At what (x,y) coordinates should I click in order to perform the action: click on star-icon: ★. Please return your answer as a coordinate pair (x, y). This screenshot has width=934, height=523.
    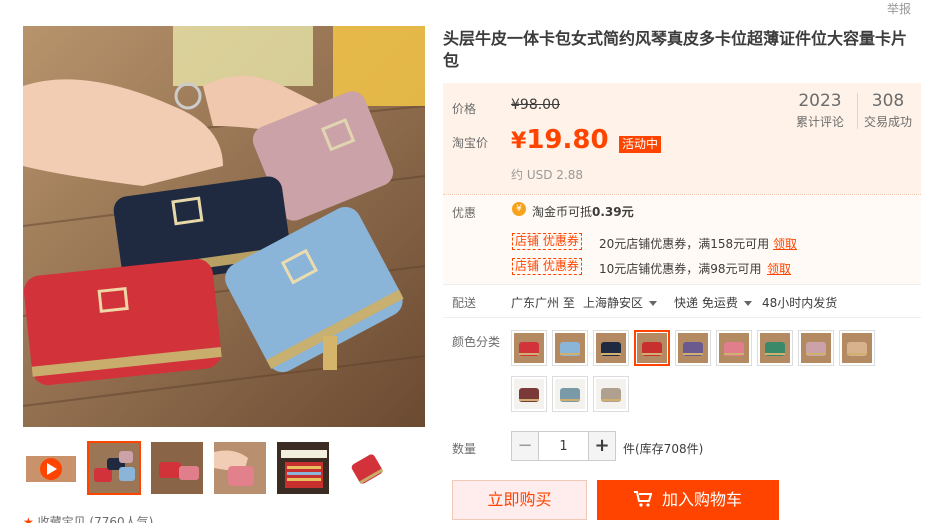
    Looking at the image, I should click on (28, 519).